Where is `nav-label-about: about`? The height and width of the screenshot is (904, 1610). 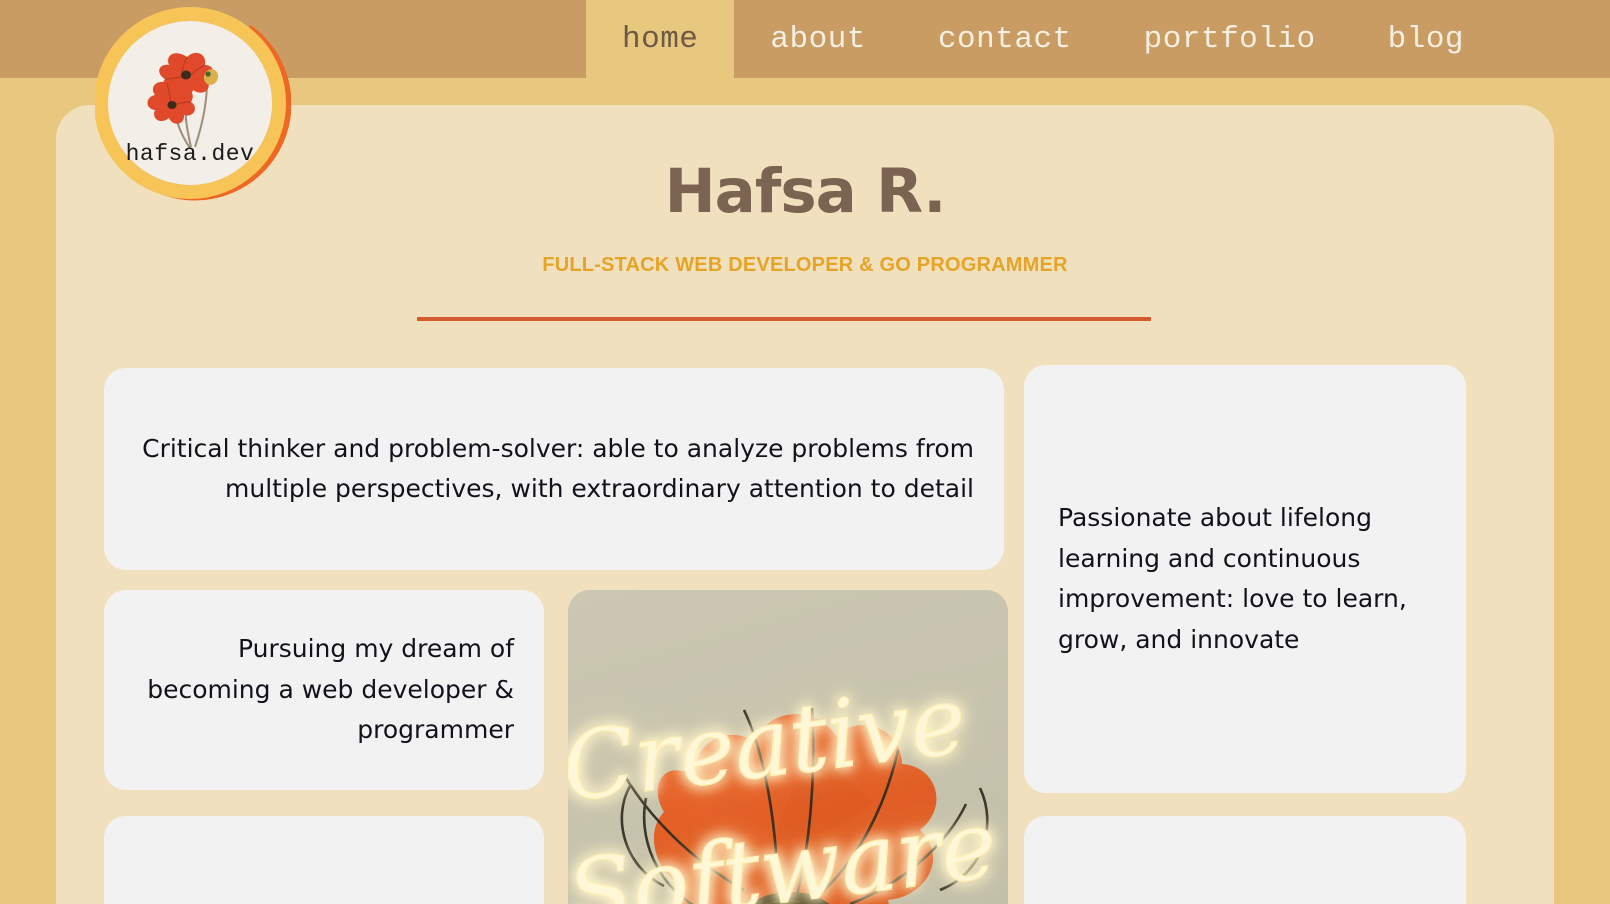
nav-label-about: about is located at coordinates (818, 39).